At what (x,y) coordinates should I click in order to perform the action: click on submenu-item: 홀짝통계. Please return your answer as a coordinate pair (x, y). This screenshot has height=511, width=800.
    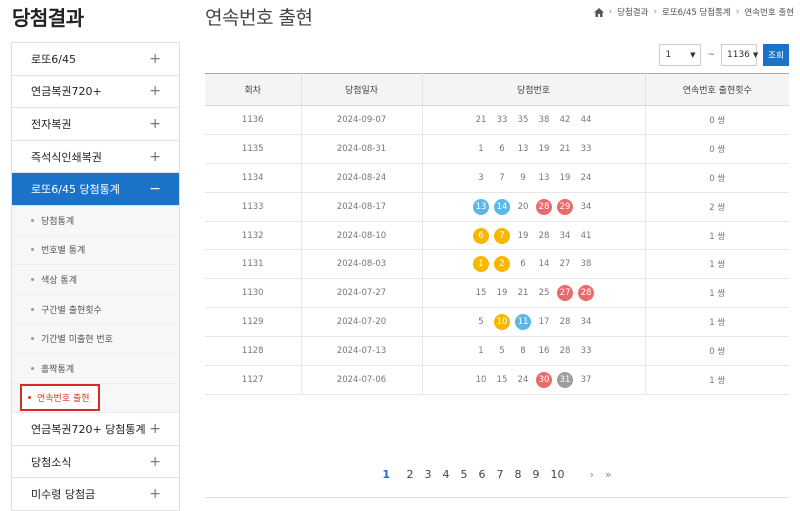
    Looking at the image, I should click on (95, 369).